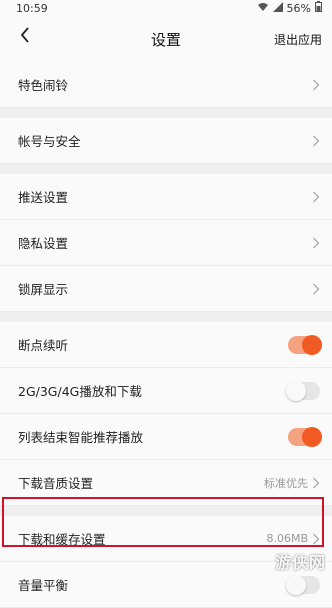 This screenshot has width=332, height=608. I want to click on back-button, so click(25, 37).